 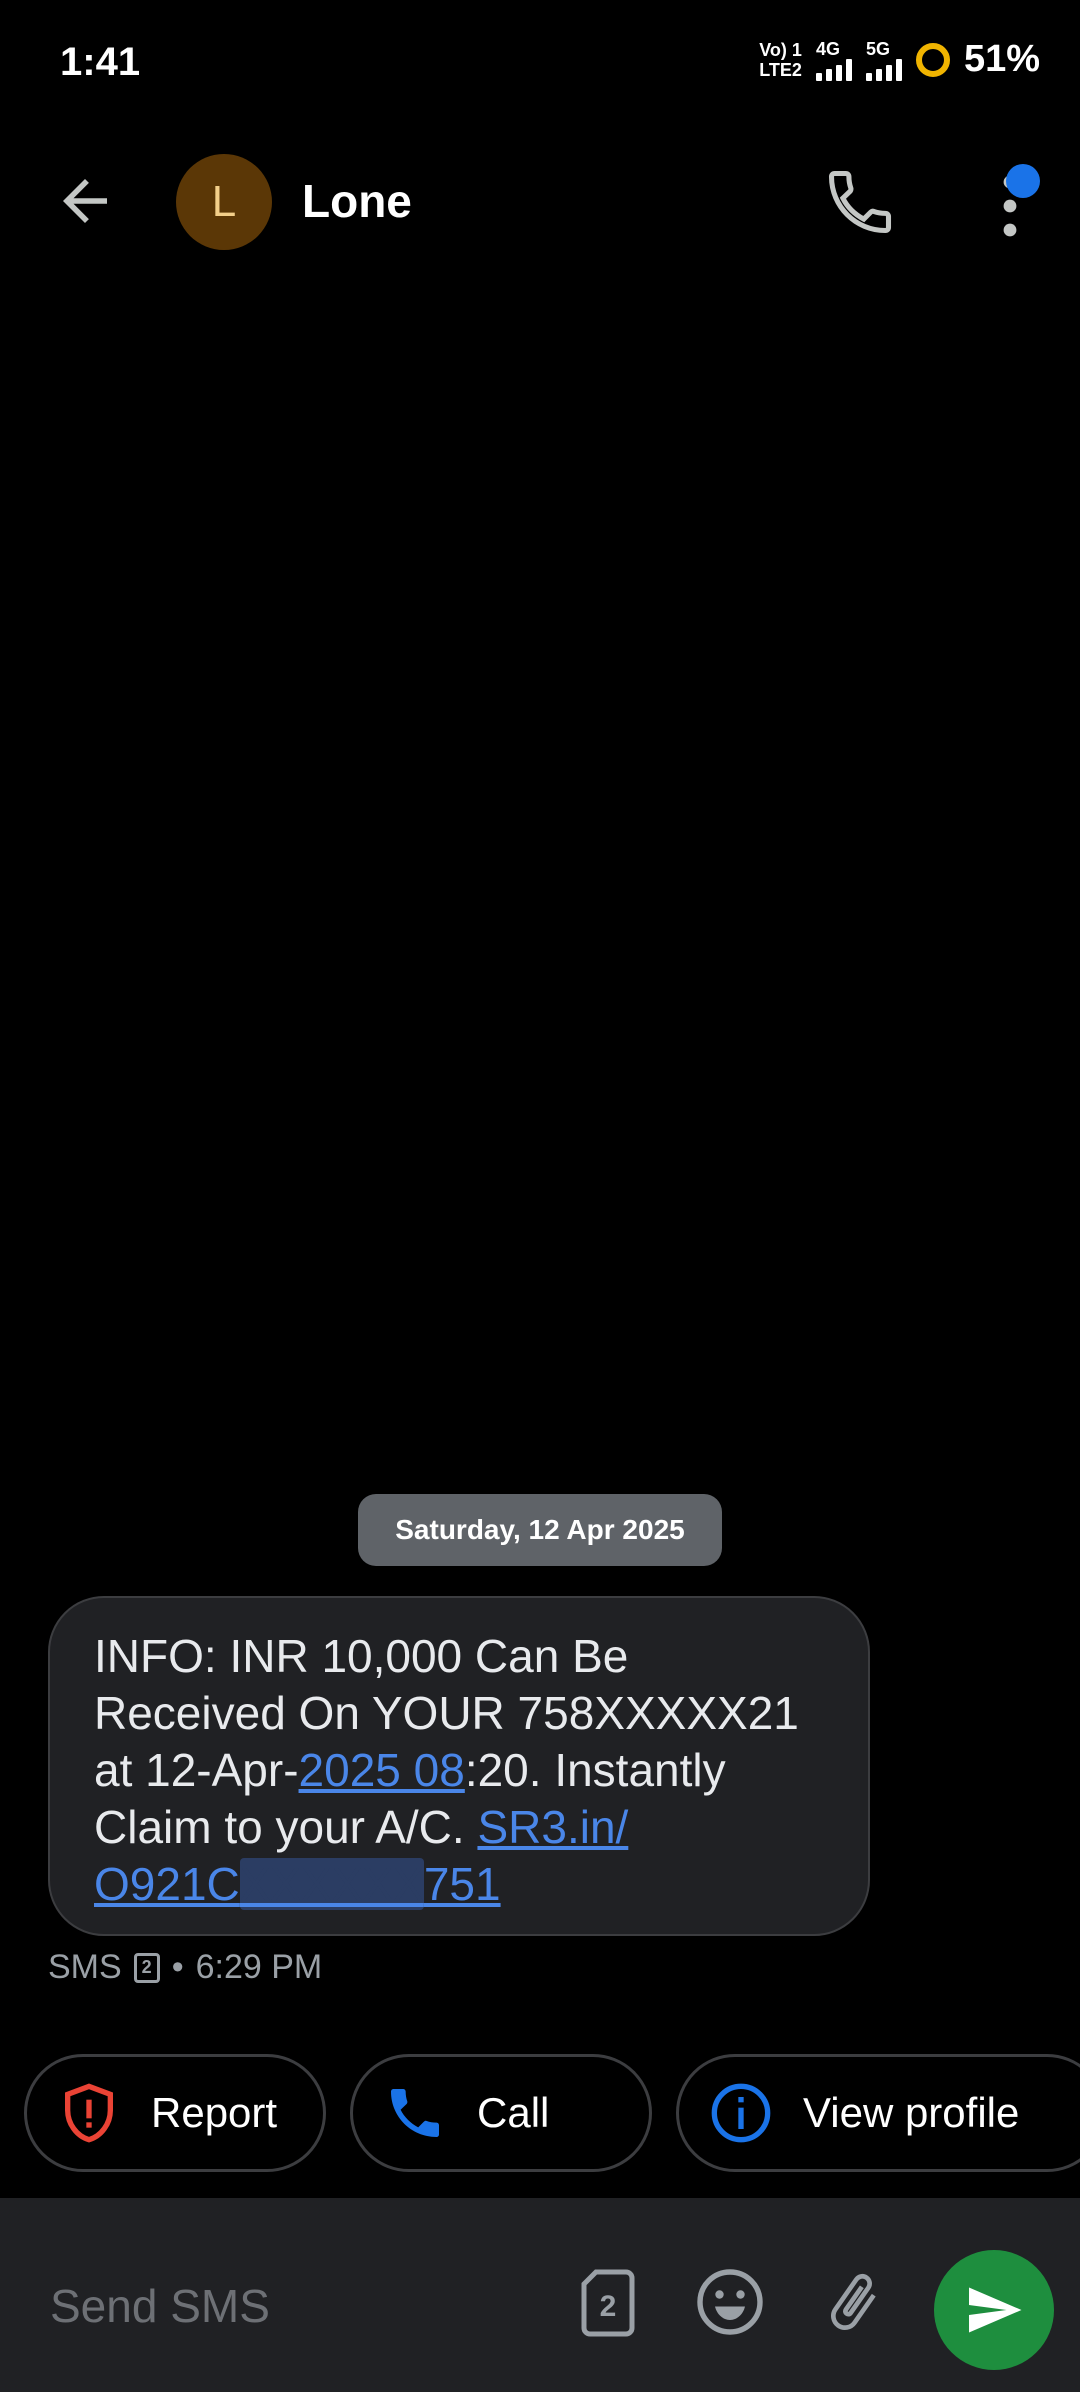 What do you see at coordinates (540, 65) in the screenshot?
I see `status-bar: 1:41 Vo) 1 LTE2 4G 5G 51%` at bounding box center [540, 65].